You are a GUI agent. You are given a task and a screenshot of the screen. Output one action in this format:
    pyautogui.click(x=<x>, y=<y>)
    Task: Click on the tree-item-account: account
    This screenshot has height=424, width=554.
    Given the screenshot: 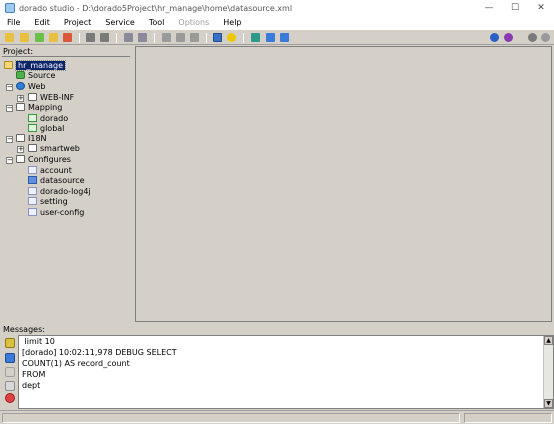 What is the action you would take?
    pyautogui.click(x=50, y=170)
    